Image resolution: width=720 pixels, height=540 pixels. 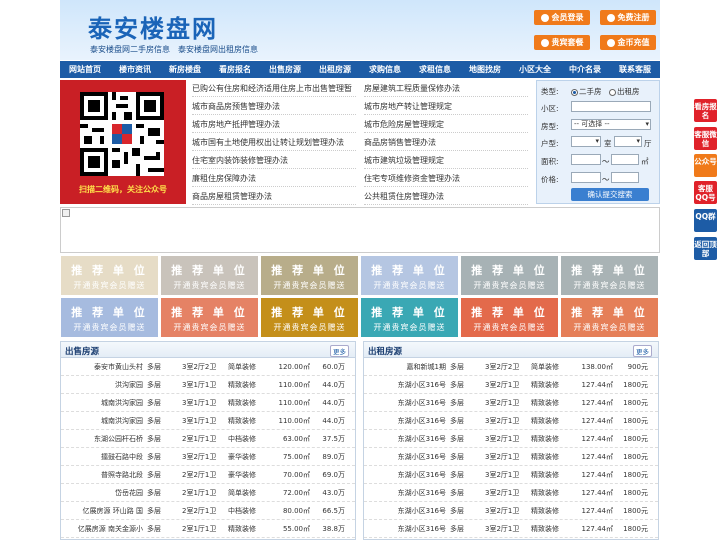 What do you see at coordinates (625, 177) in the screenshot?
I see `price-max-input` at bounding box center [625, 177].